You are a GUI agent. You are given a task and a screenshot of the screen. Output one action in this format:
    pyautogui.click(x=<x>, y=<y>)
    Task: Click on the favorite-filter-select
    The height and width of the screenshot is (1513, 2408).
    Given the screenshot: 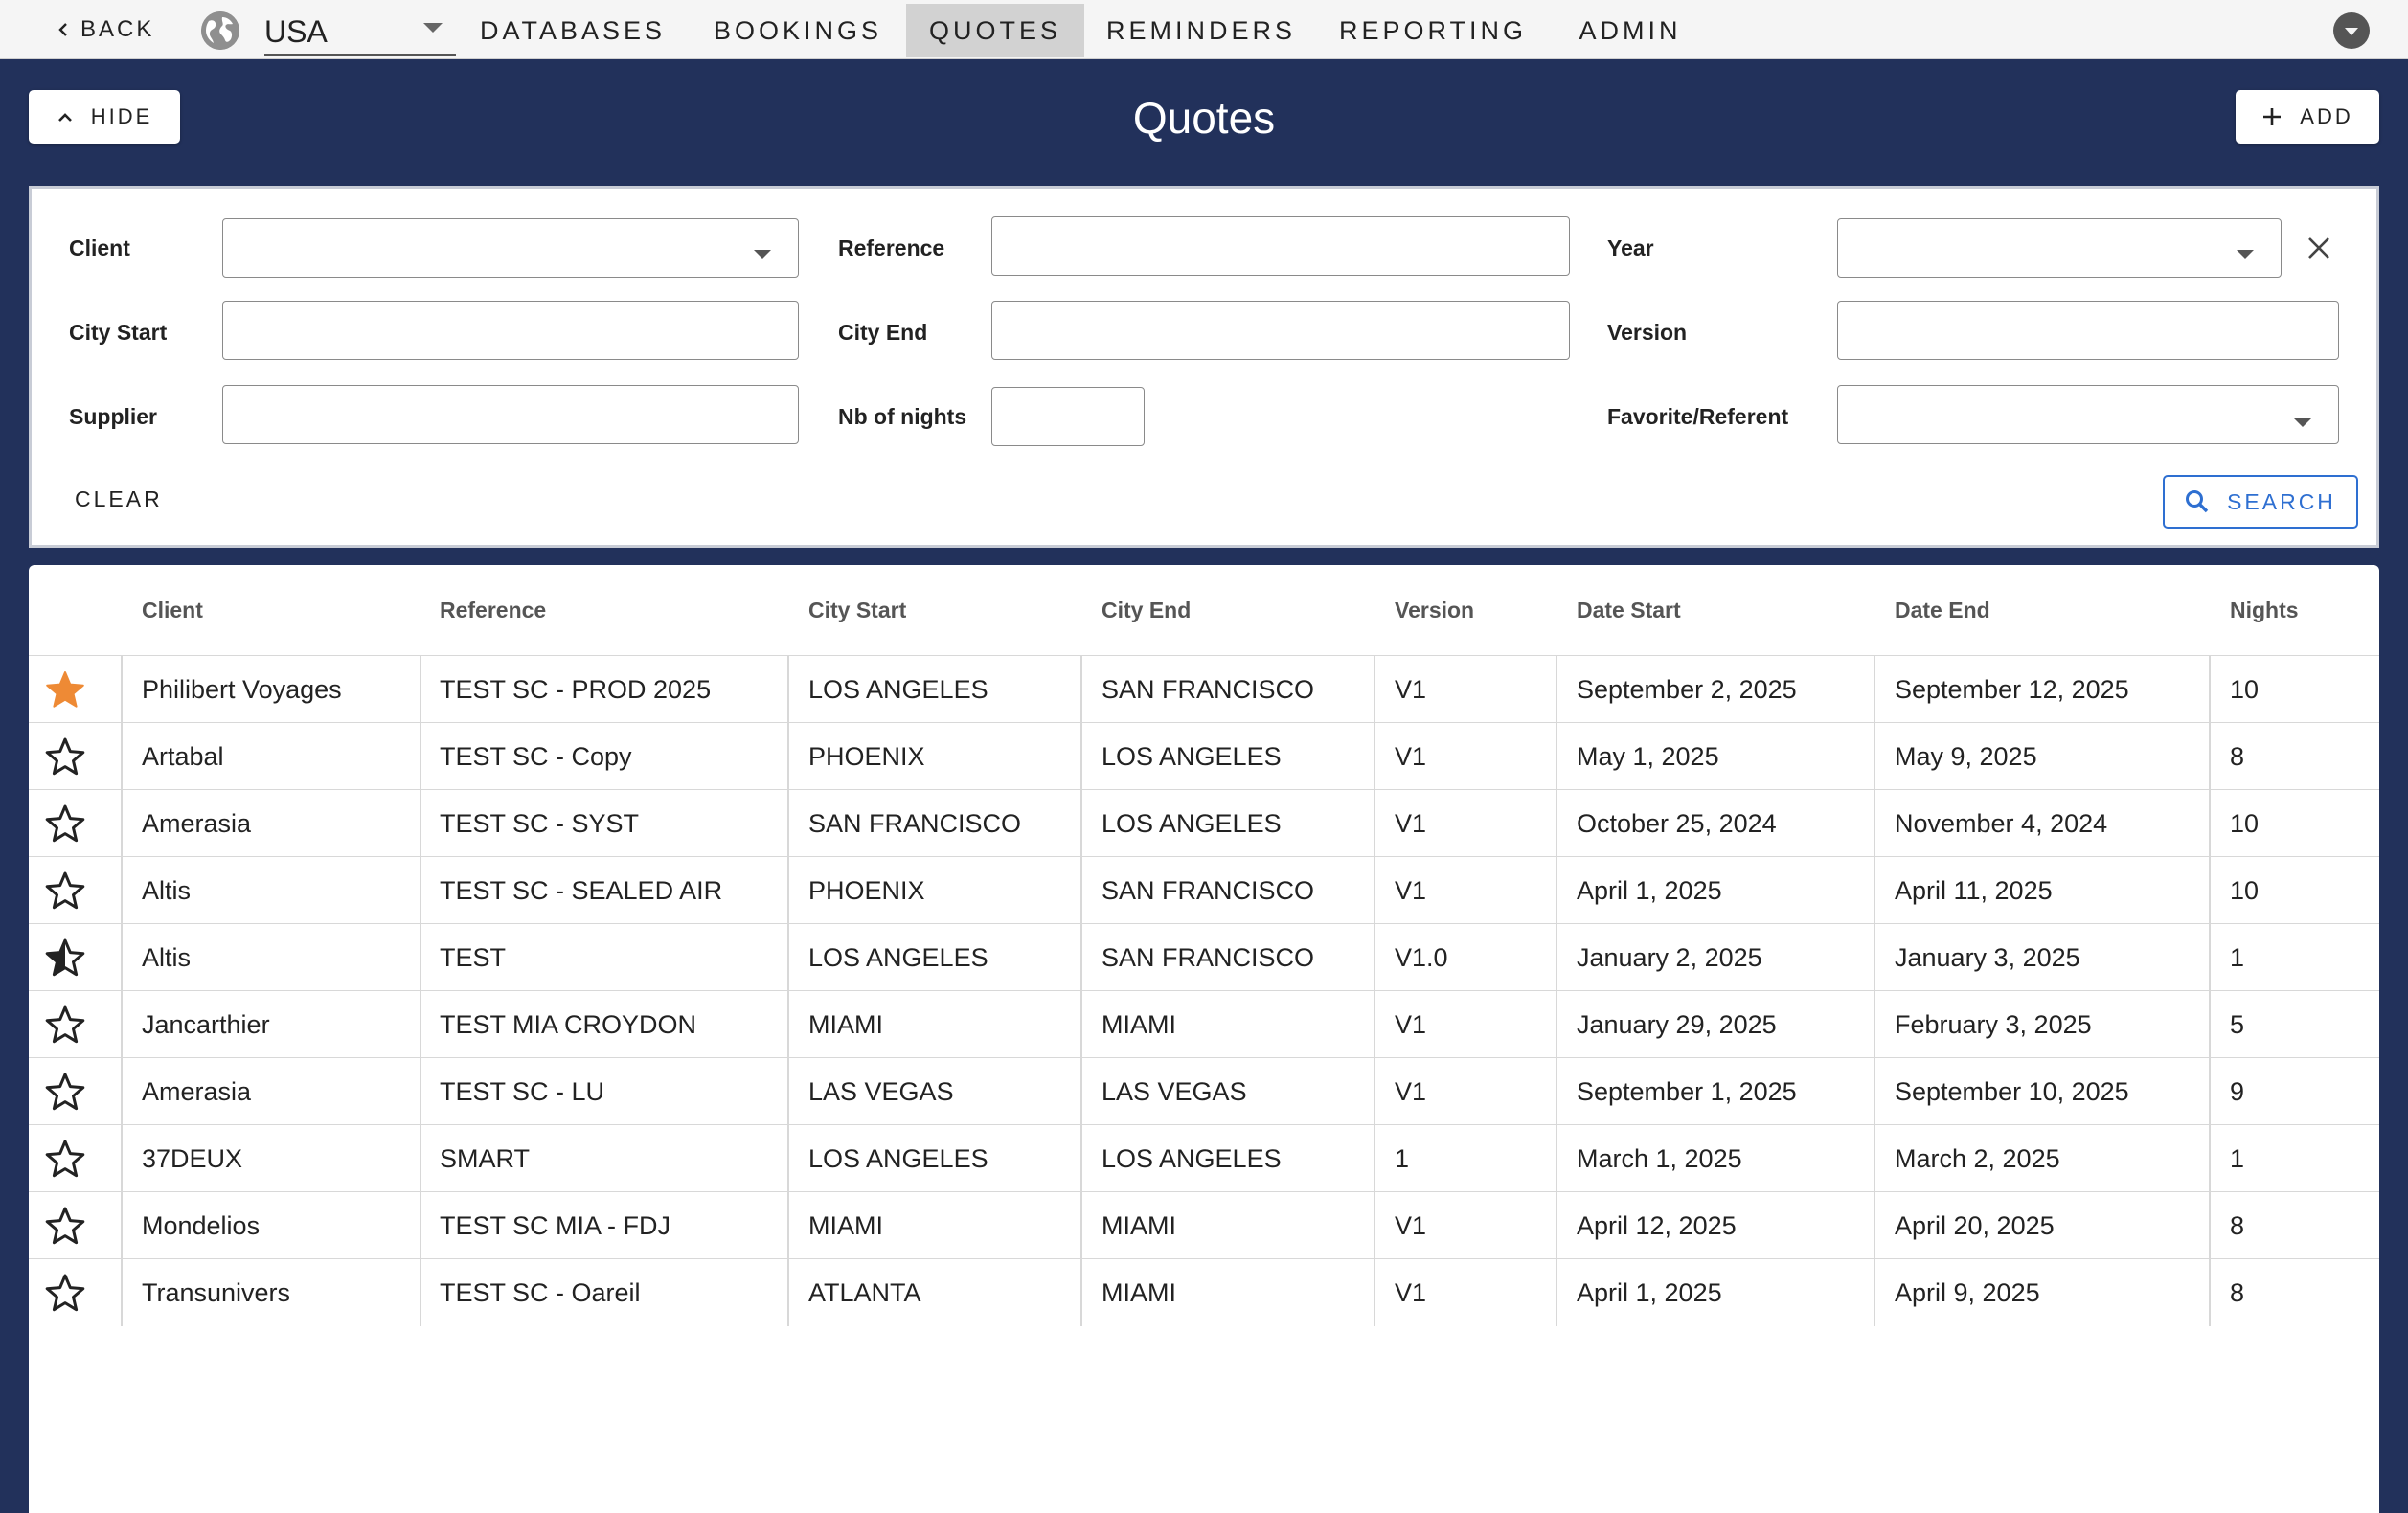 What is the action you would take?
    pyautogui.click(x=2088, y=414)
    